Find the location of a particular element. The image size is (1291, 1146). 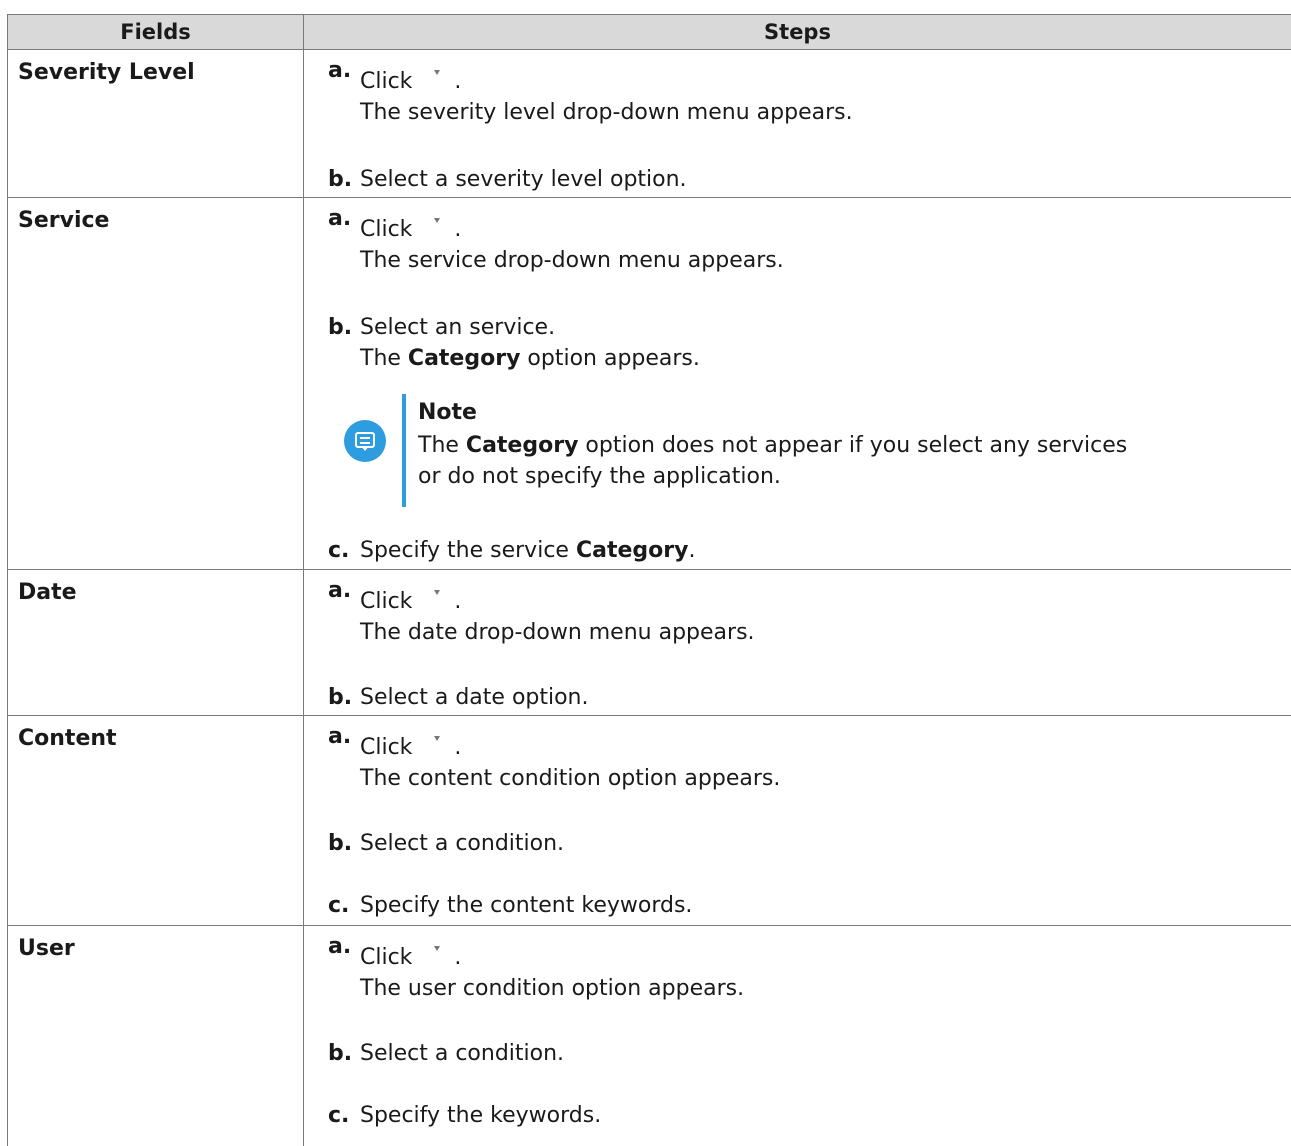

field-service: Service is located at coordinates (64, 220).